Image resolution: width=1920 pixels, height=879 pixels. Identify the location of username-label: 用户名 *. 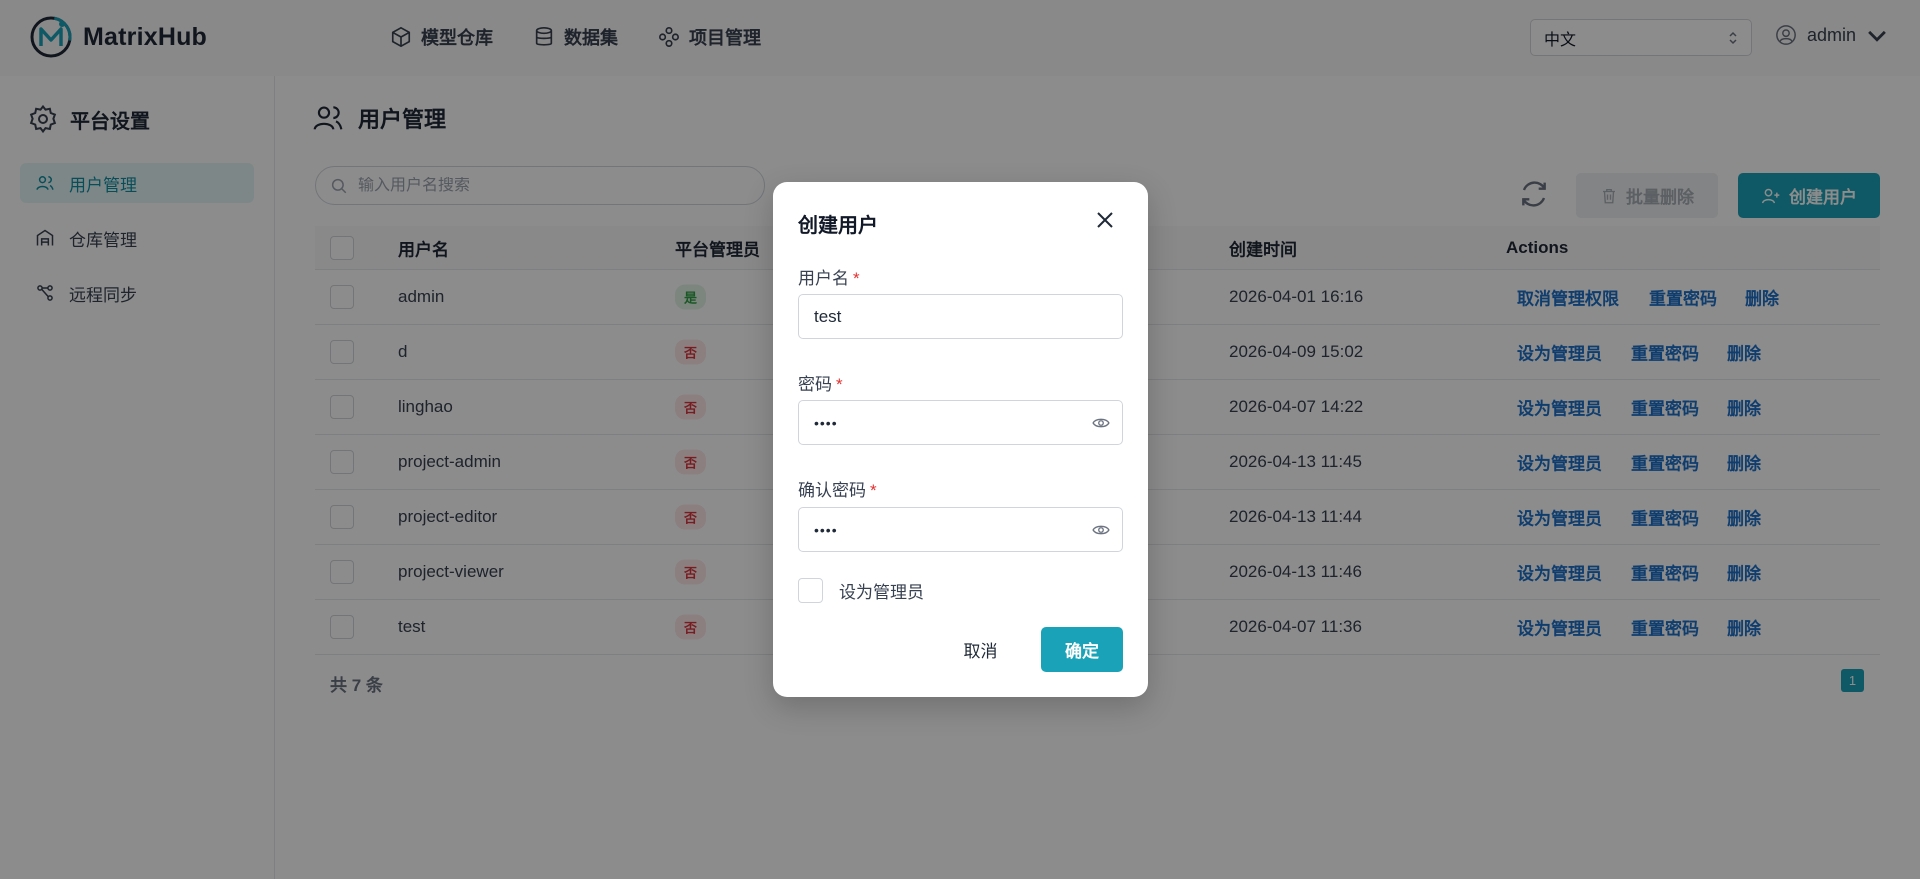
(829, 276).